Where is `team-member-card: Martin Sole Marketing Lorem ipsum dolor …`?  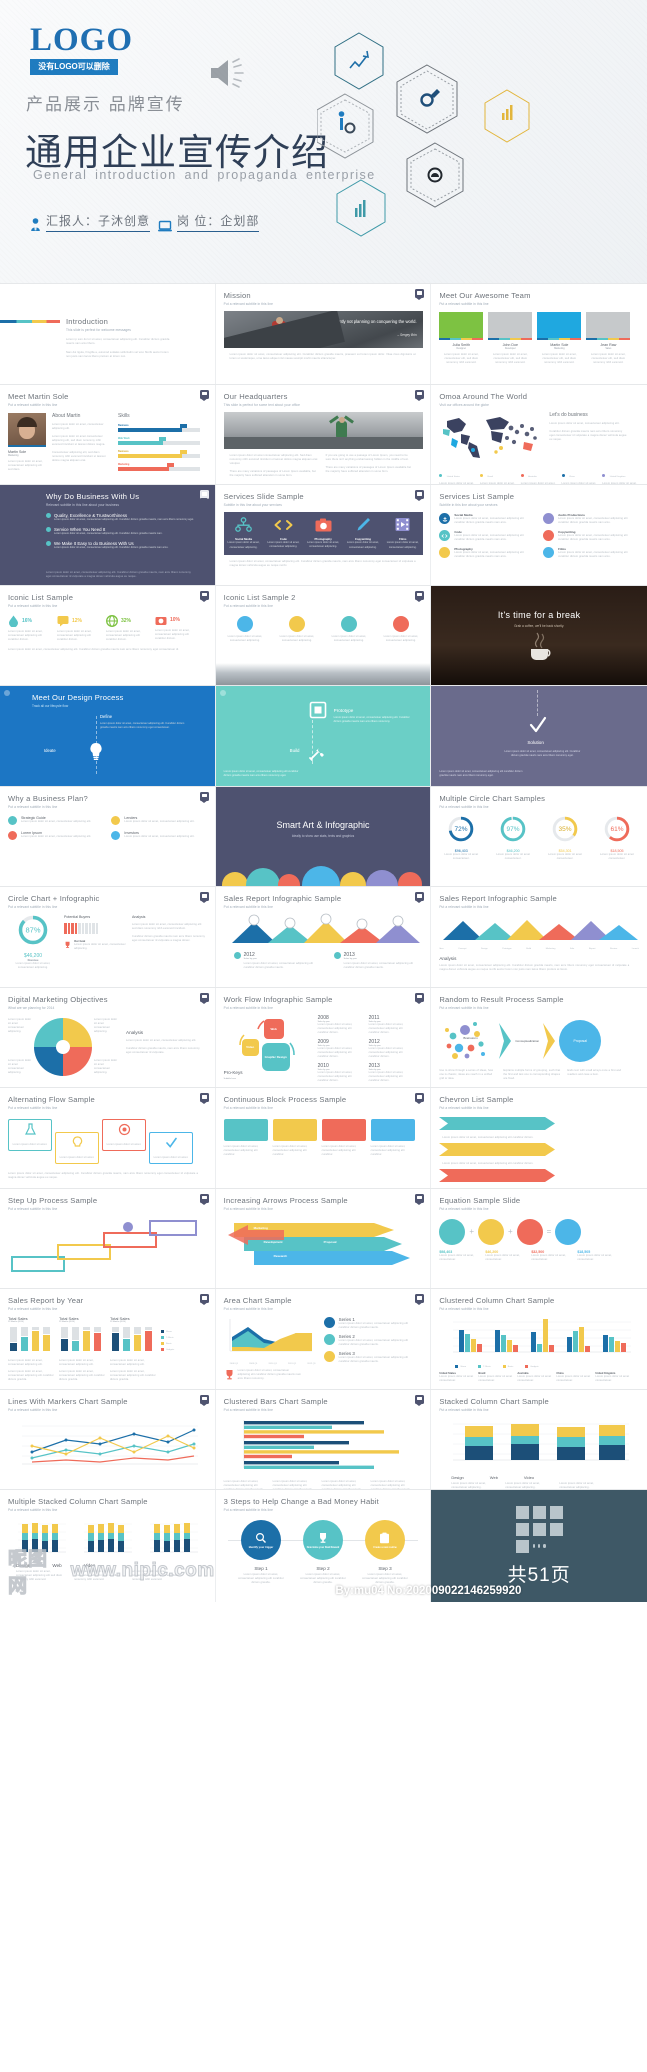 team-member-card: Martin Sole Marketing Lorem ipsum dolor … is located at coordinates (559, 338).